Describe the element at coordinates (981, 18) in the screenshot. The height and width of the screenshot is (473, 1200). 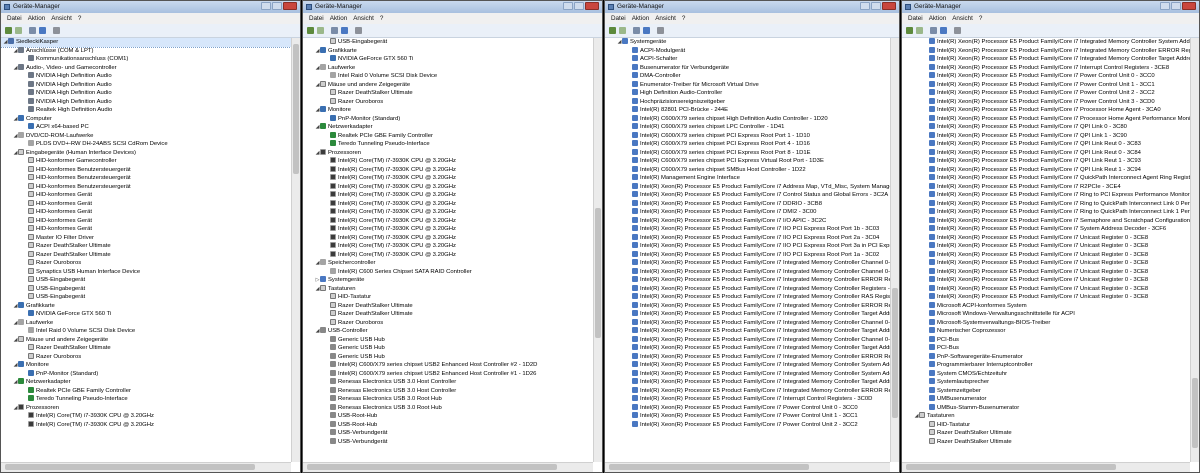
I see `menu-help: ?` at that location.